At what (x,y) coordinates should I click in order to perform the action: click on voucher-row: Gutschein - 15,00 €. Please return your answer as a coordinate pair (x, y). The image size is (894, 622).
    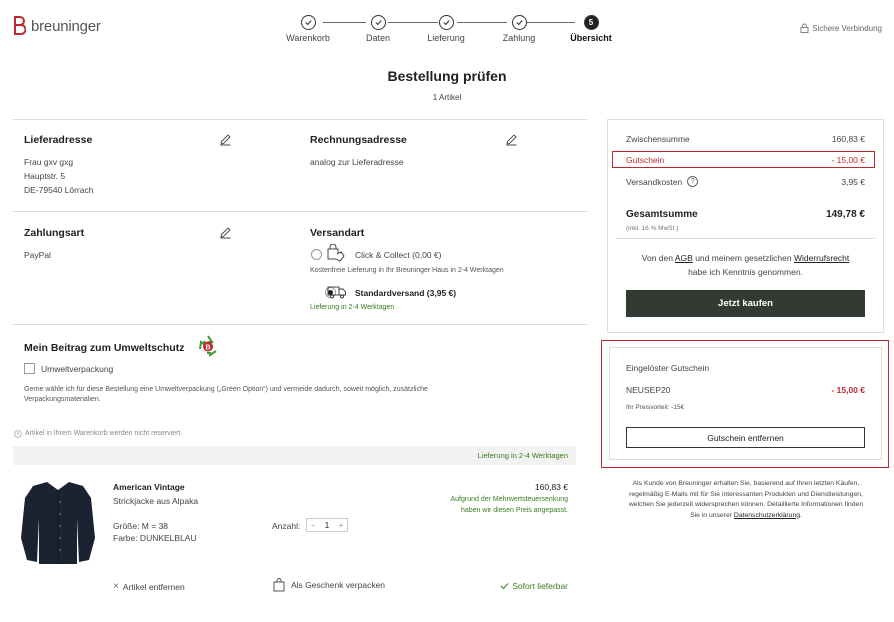
    Looking at the image, I should click on (745, 160).